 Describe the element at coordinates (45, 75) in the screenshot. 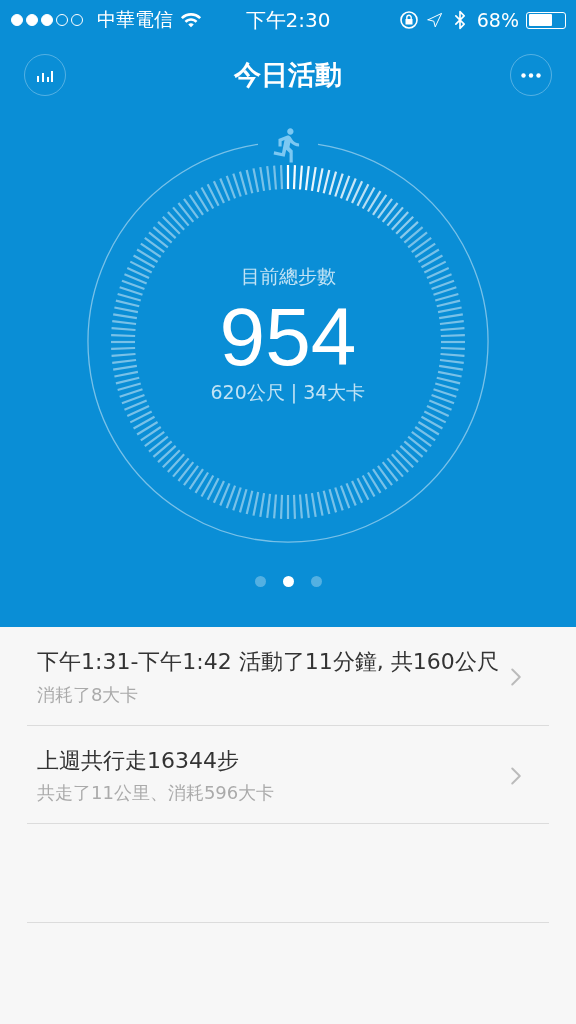

I see `bar-chart-icon` at that location.